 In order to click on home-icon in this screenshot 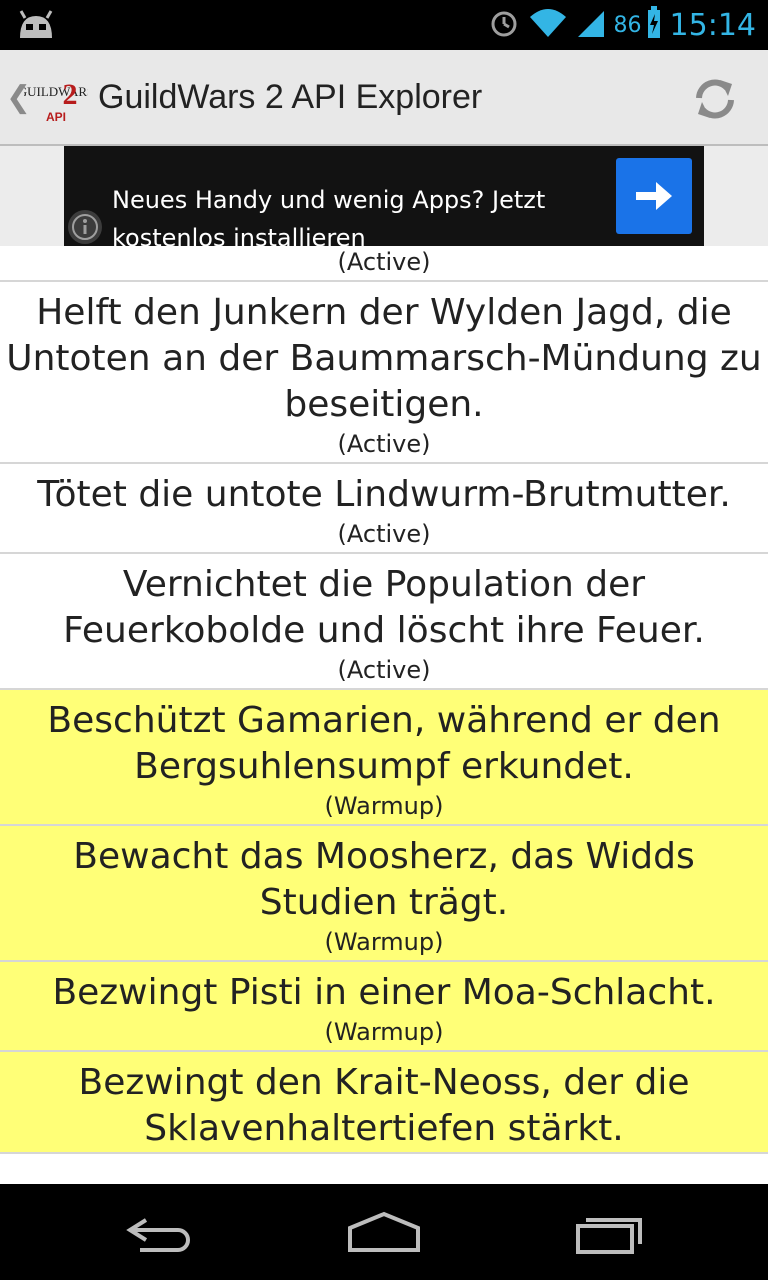, I will do `click(384, 1232)`.